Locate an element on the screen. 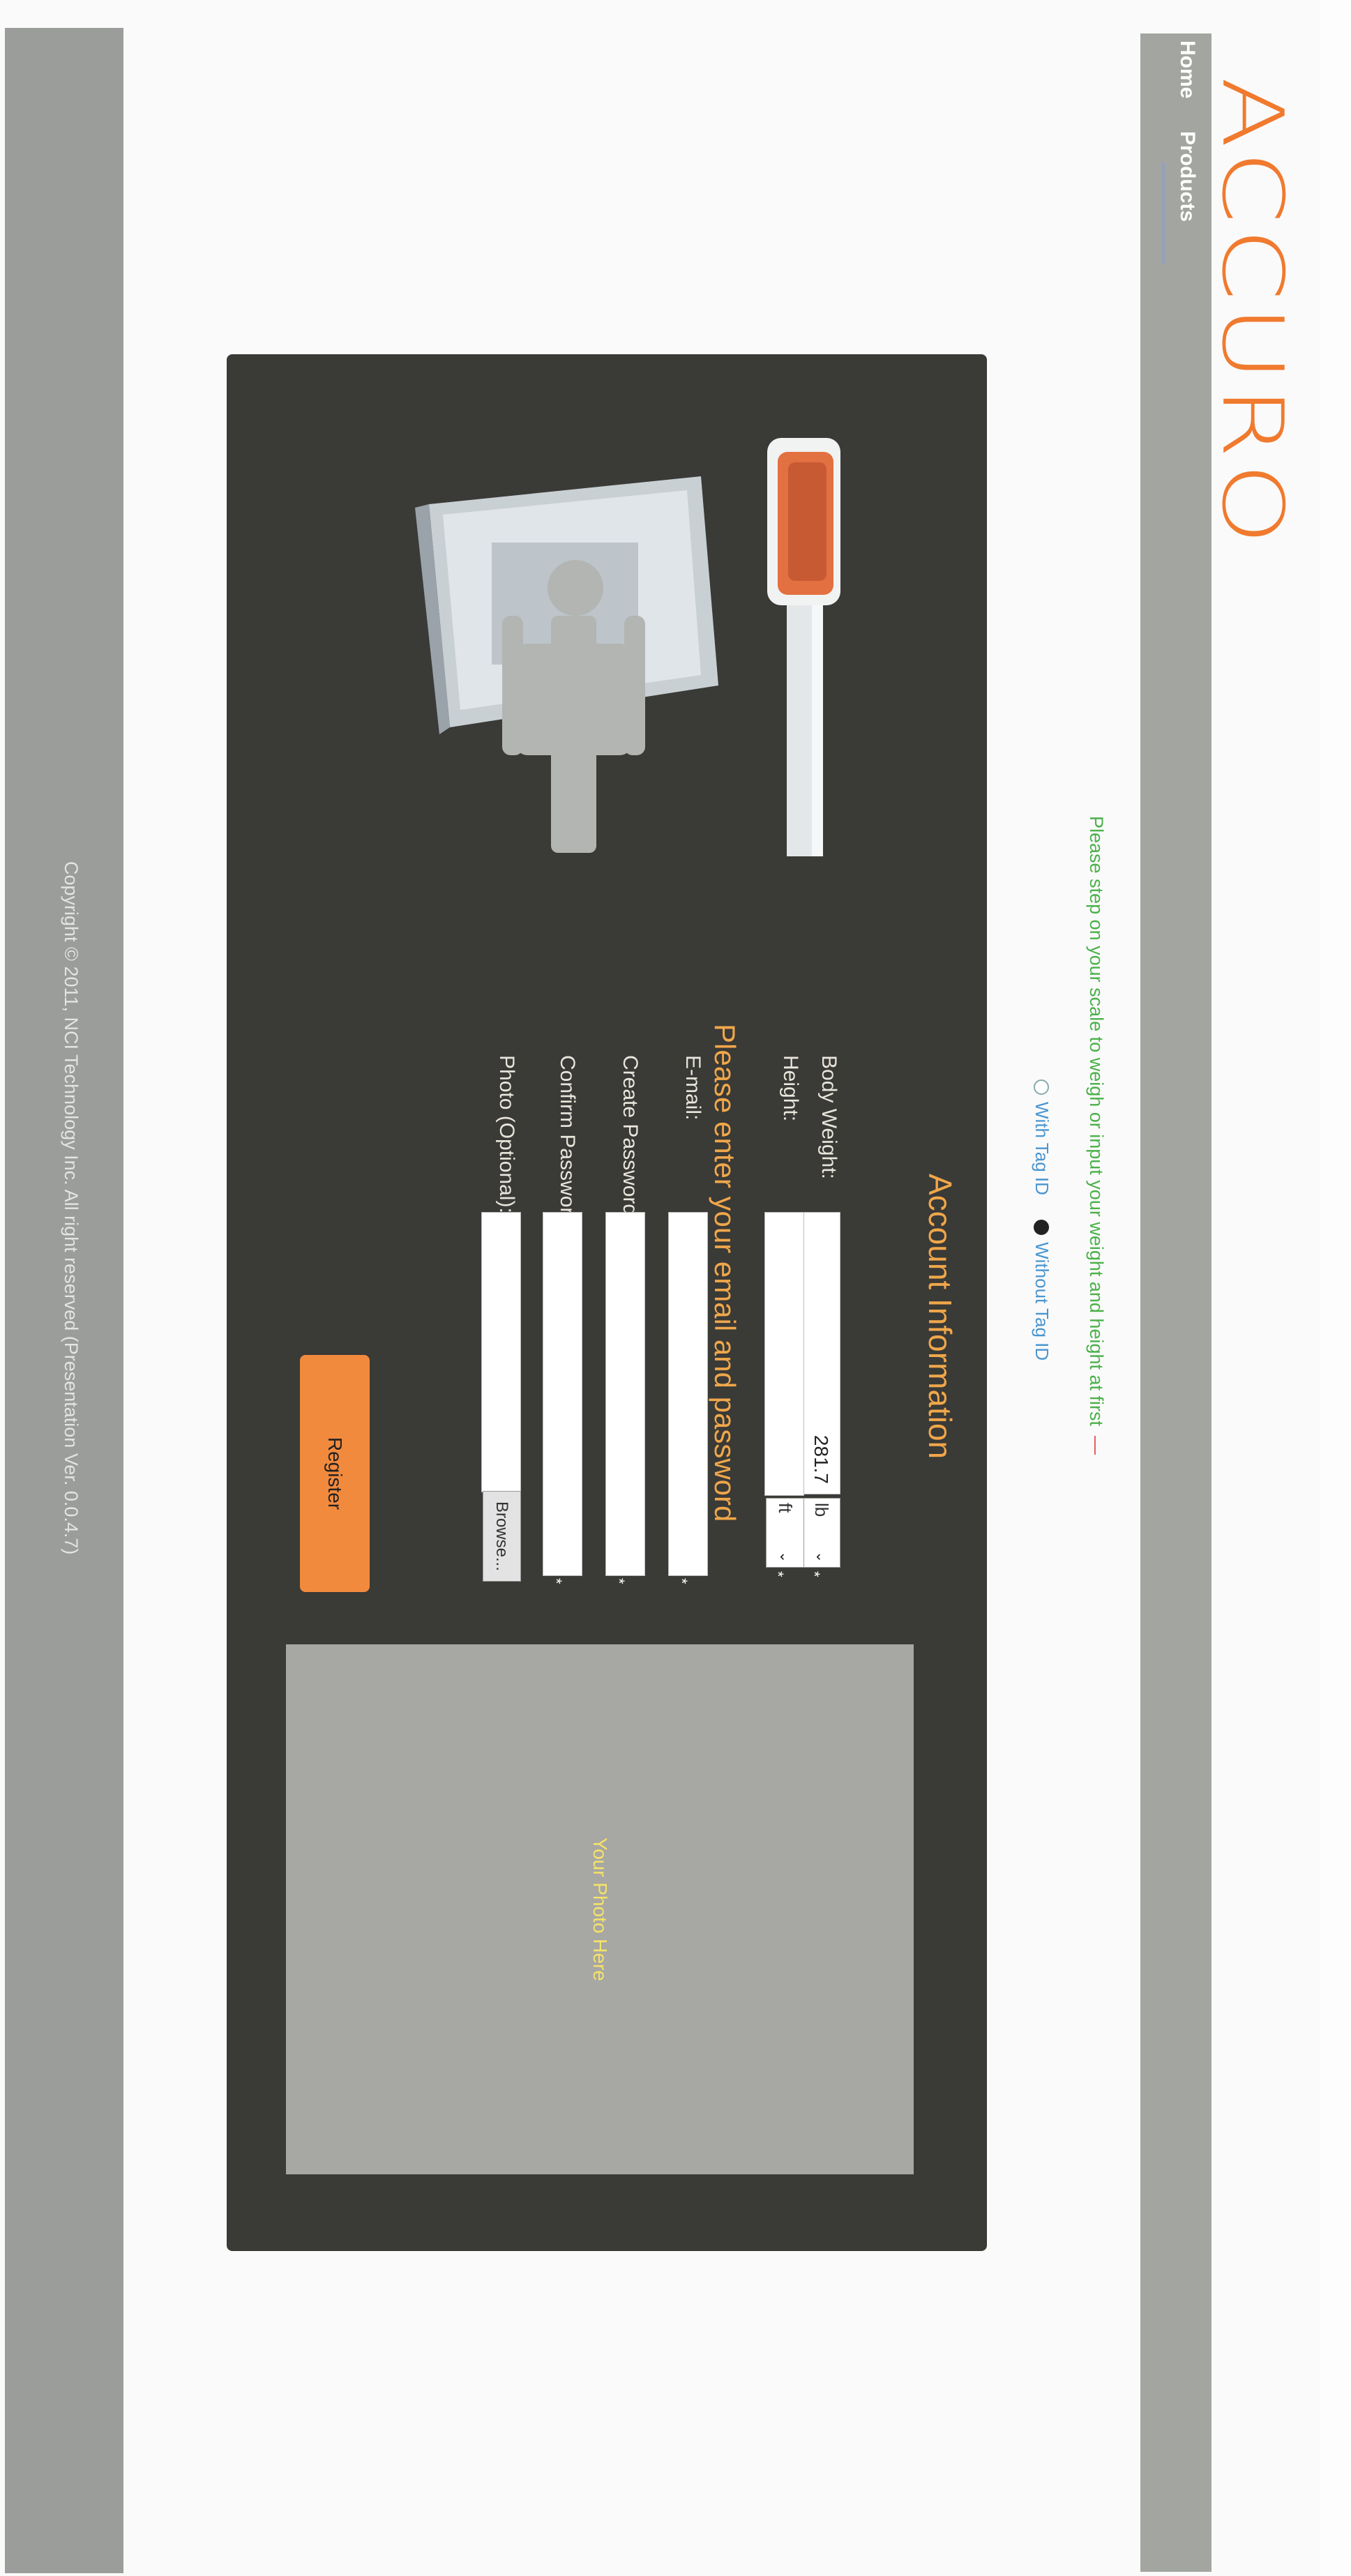  photo-label: Photo (Optional): is located at coordinates (506, 1134).